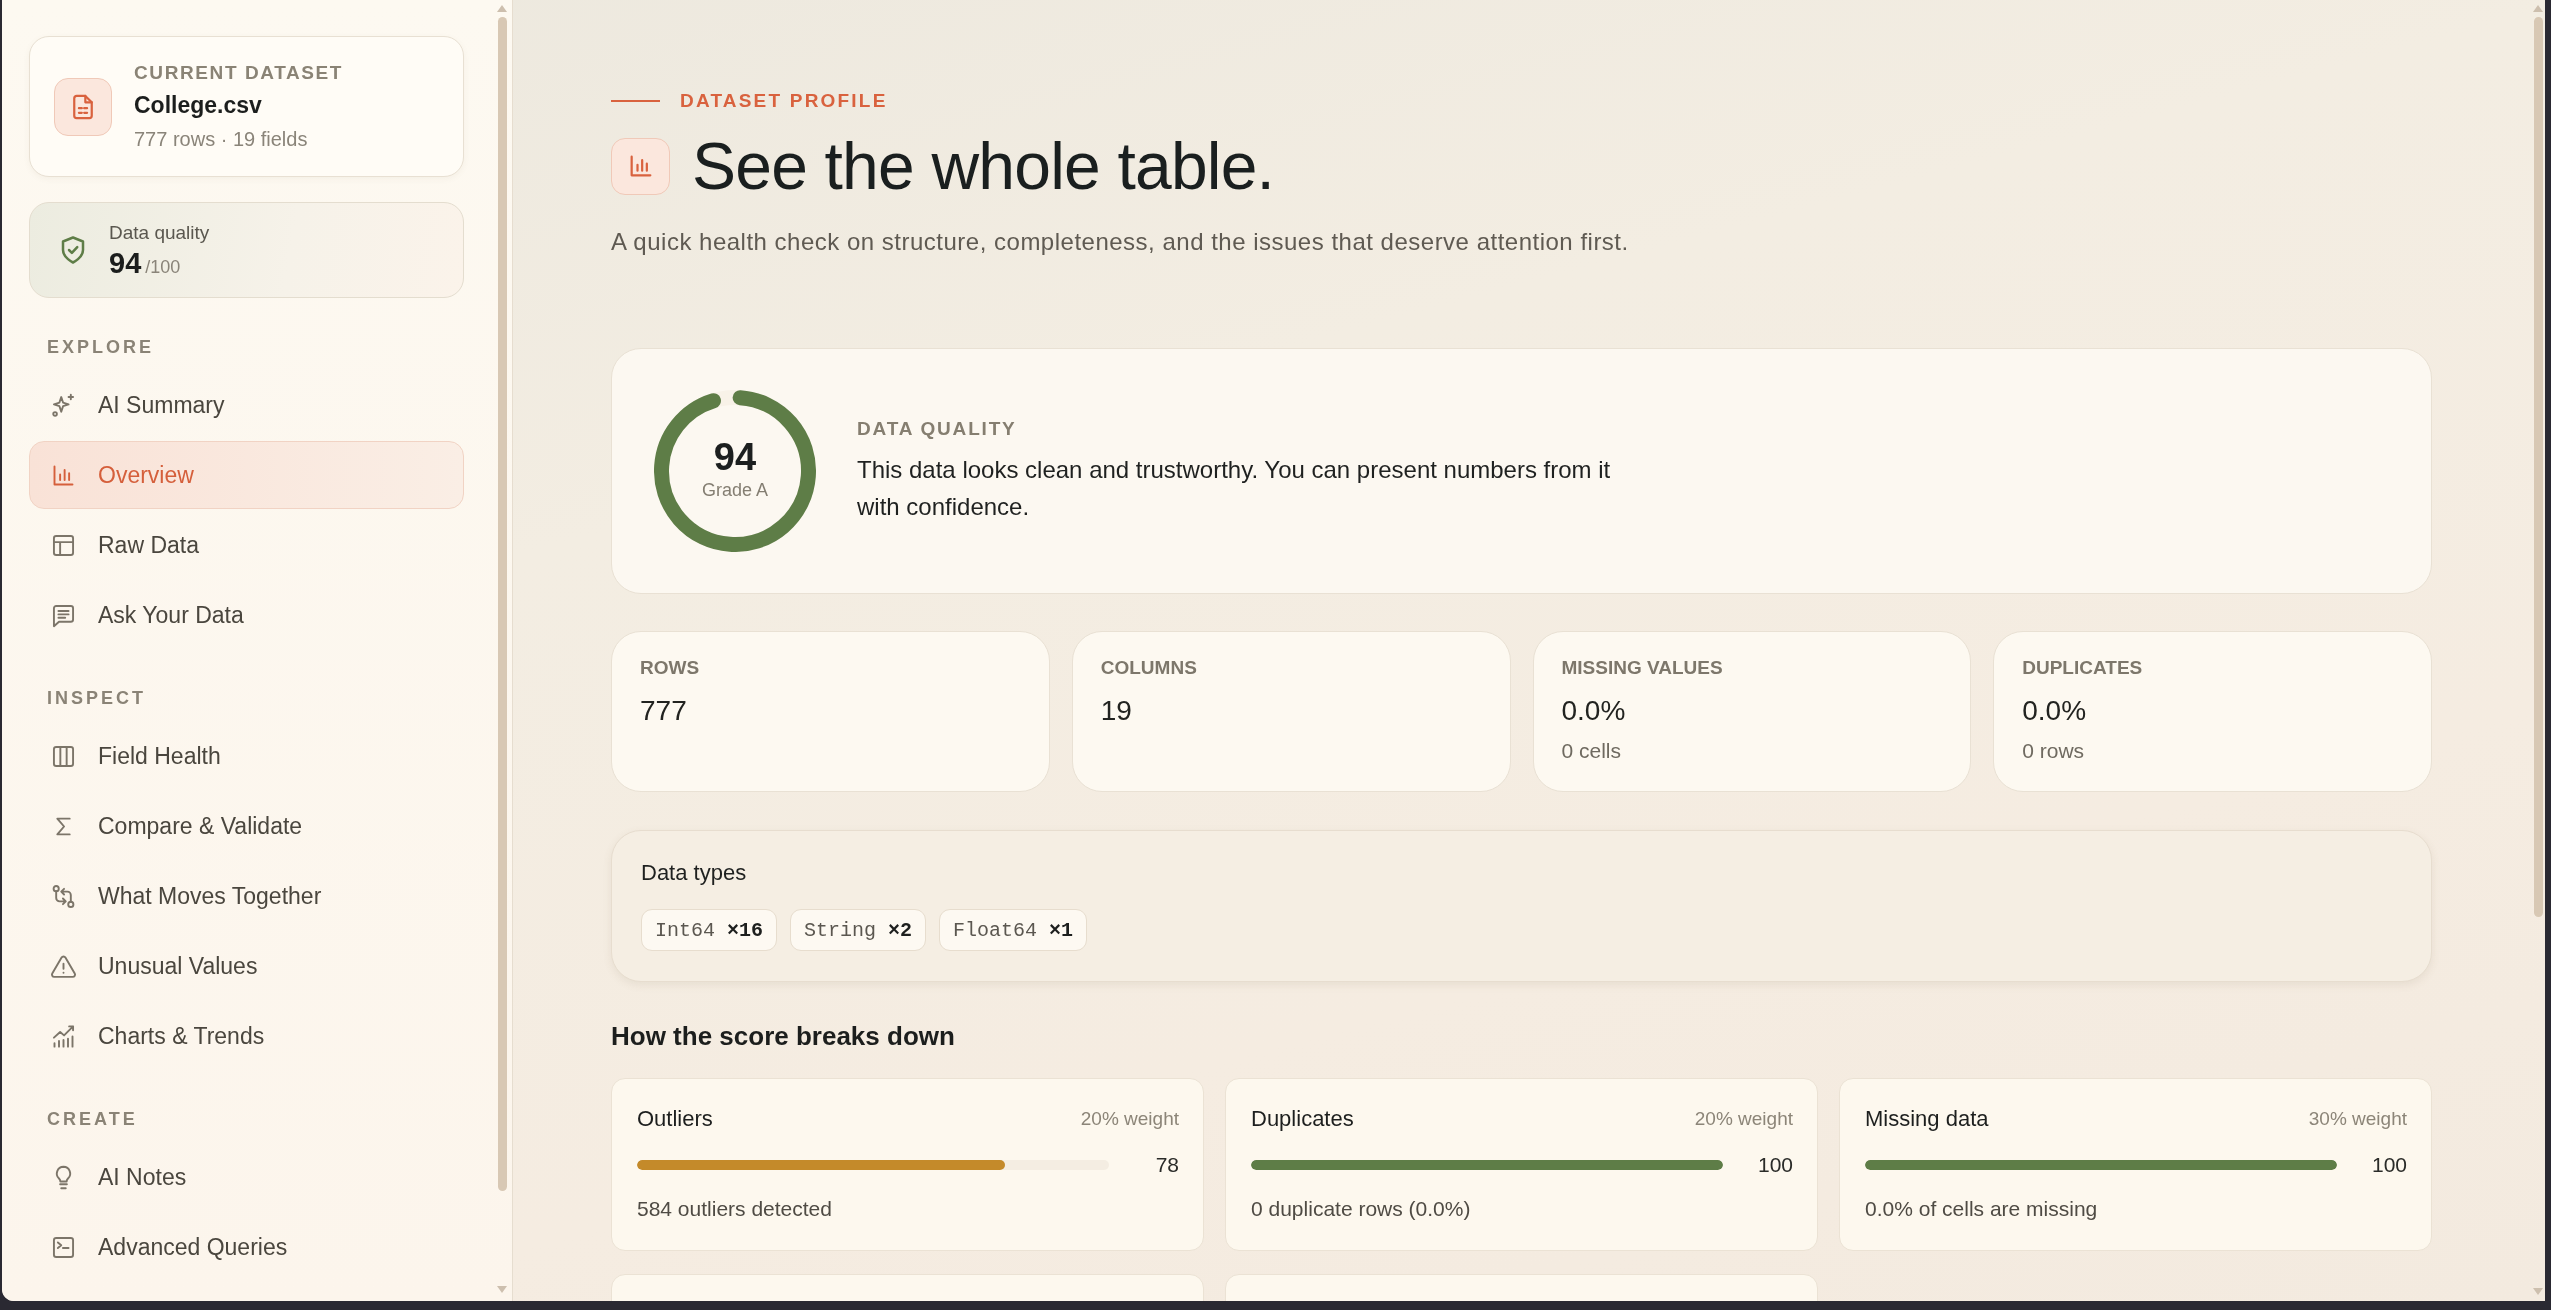 The image size is (2551, 1310). Describe the element at coordinates (1120, 242) in the screenshot. I see `page-subtitle: A quick health check on structure, completeness, and the issues that deserve attention first.` at that location.